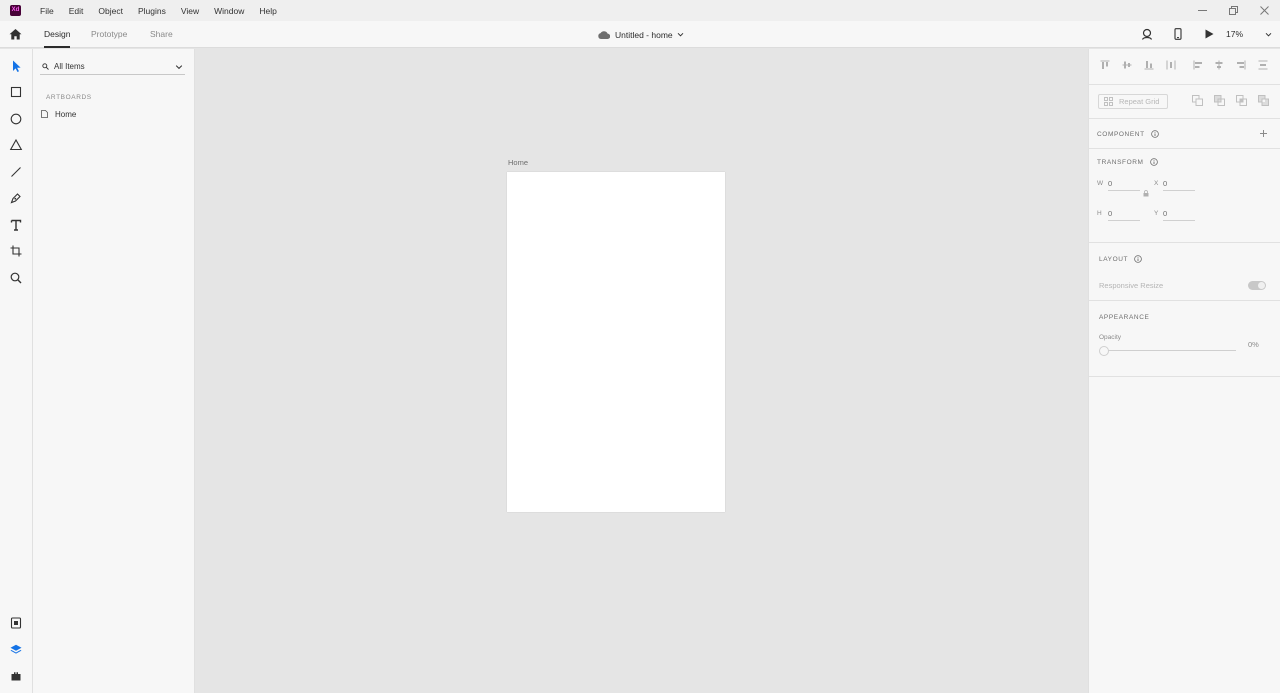  Describe the element at coordinates (161, 34) in the screenshot. I see `tab-share: Share` at that location.